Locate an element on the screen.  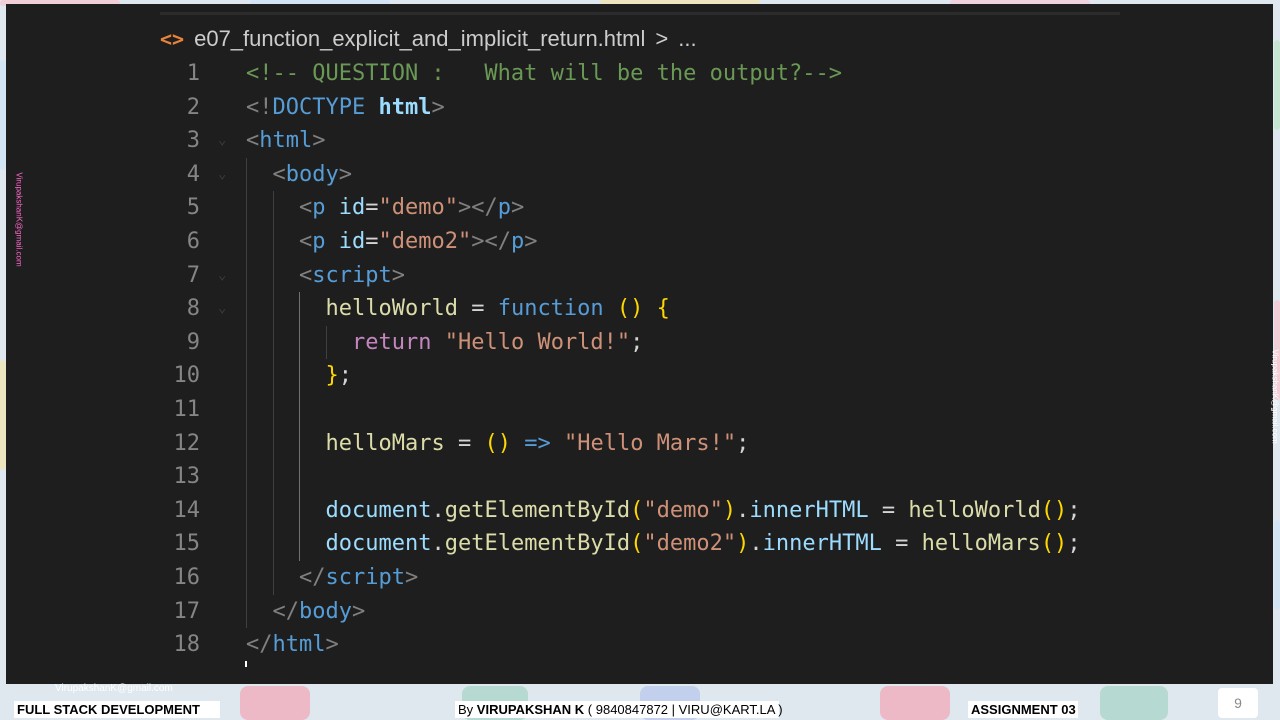
code-token: () is located at coordinates (1054, 544).